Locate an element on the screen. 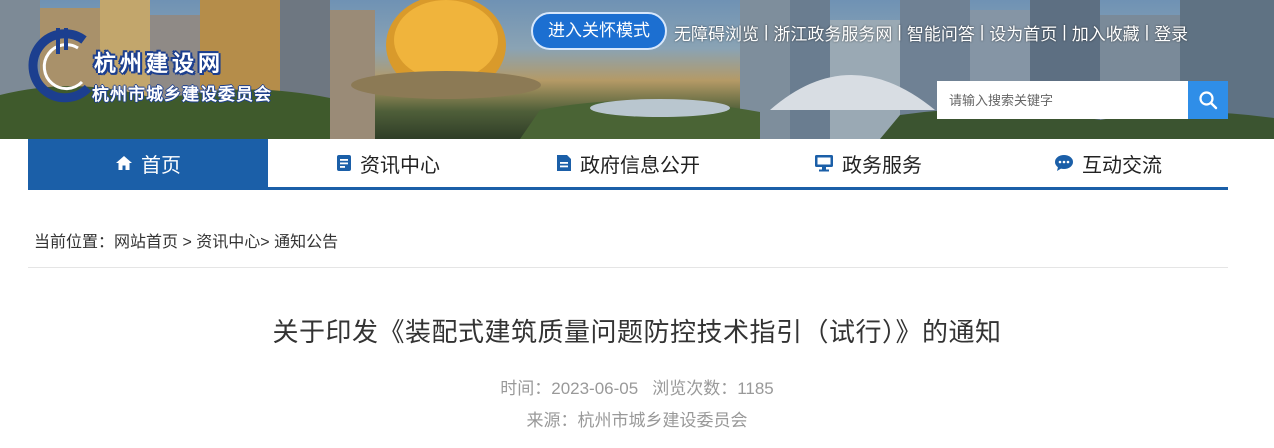 This screenshot has width=1274, height=448. search-box is located at coordinates (1082, 100).